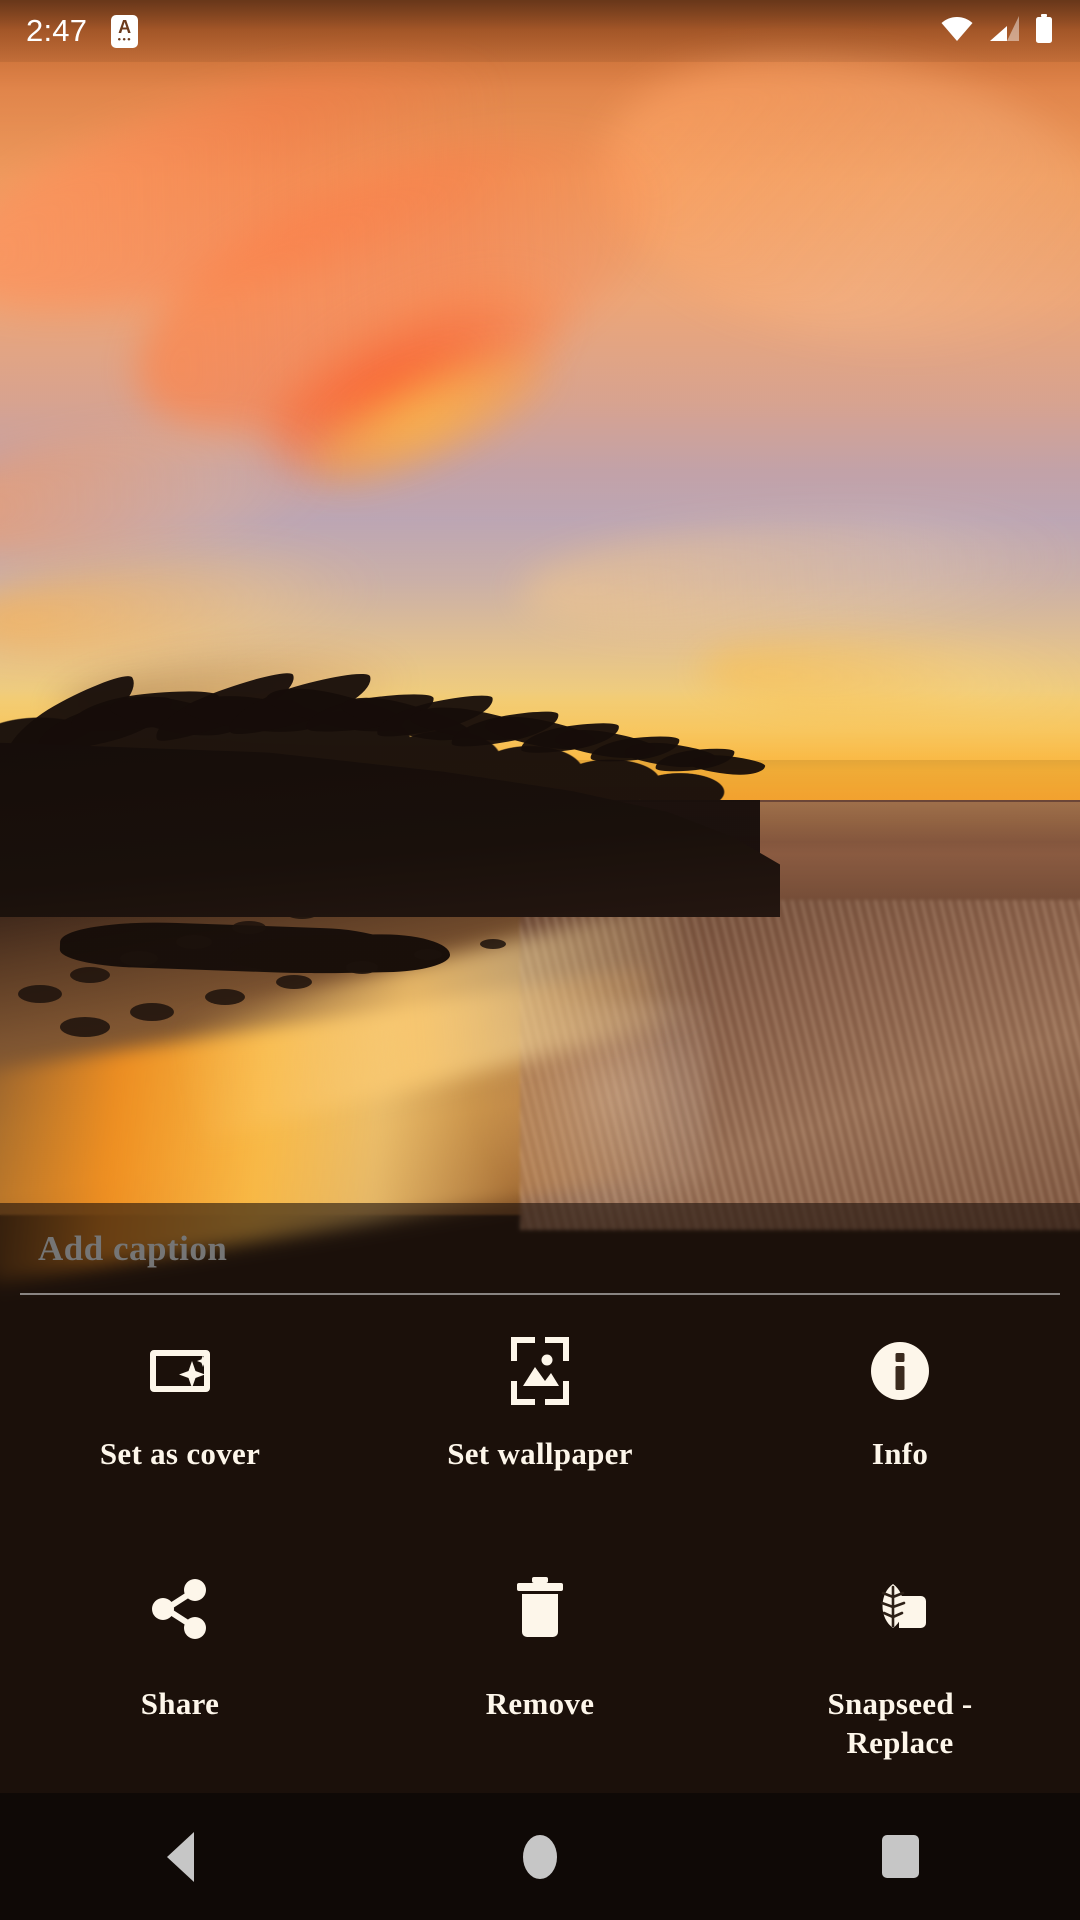 This screenshot has width=1080, height=1920. What do you see at coordinates (180, 1430) in the screenshot?
I see `set-as-cover-button: Set as cover` at bounding box center [180, 1430].